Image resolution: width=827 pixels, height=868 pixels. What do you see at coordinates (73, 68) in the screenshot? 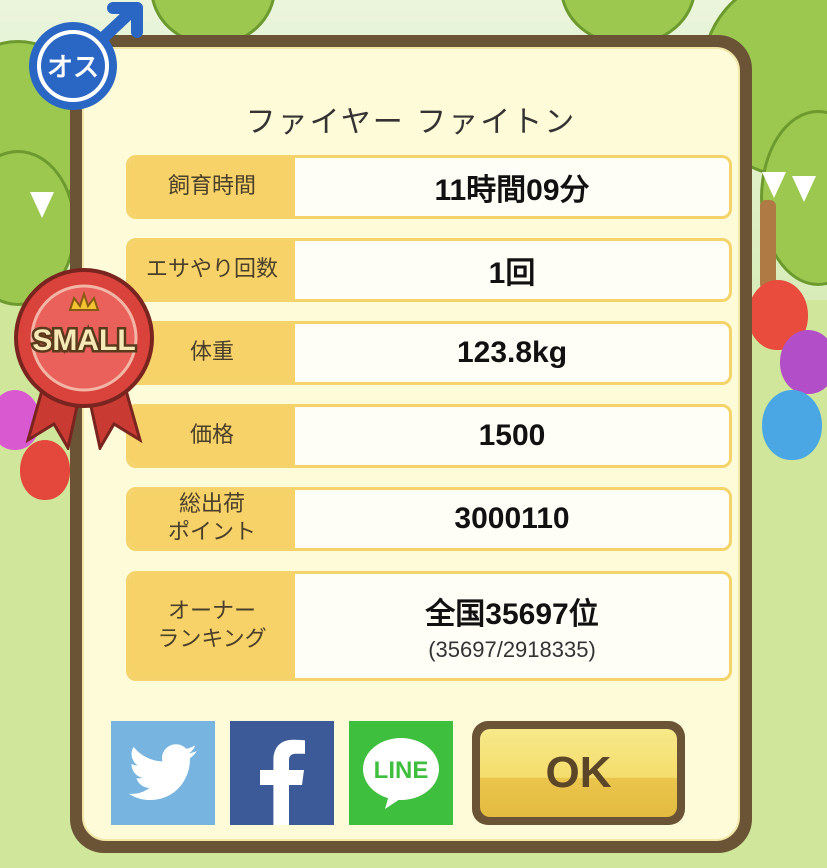
I see `gender-label: オス` at bounding box center [73, 68].